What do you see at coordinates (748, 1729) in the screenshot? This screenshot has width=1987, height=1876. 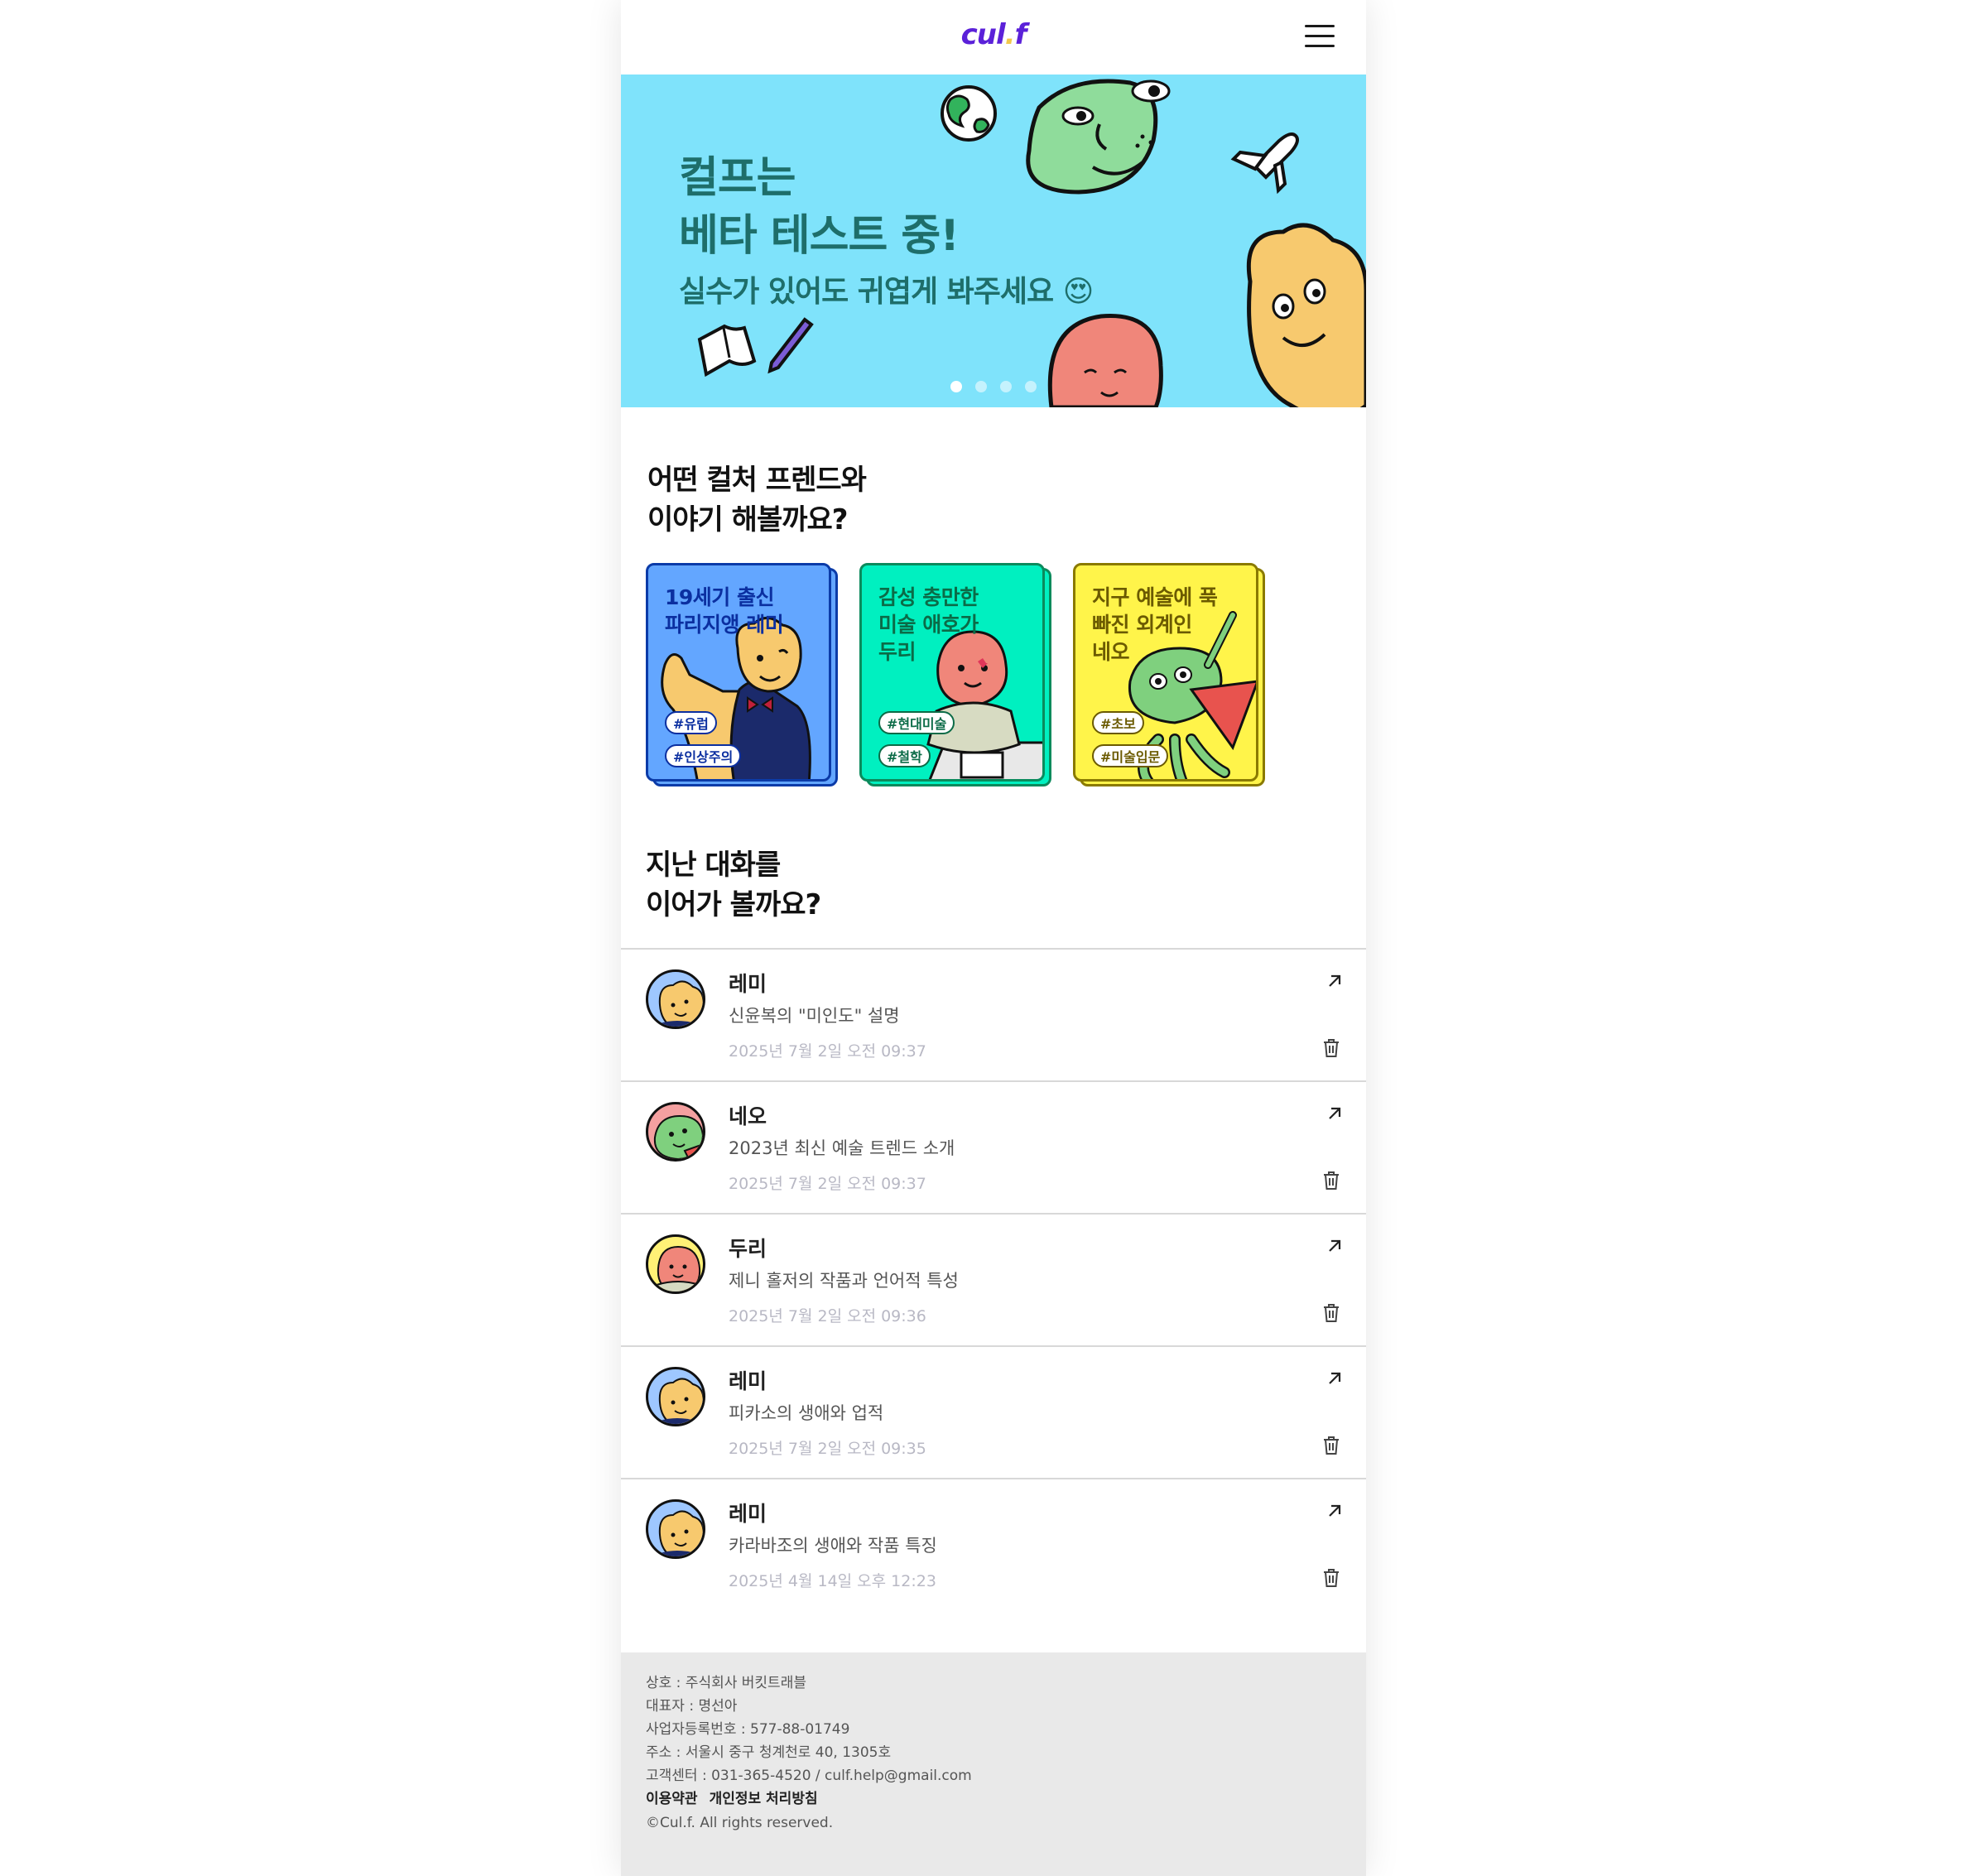 I see `footer-business-number: 사업자등록번호 : 577-88-01749` at bounding box center [748, 1729].